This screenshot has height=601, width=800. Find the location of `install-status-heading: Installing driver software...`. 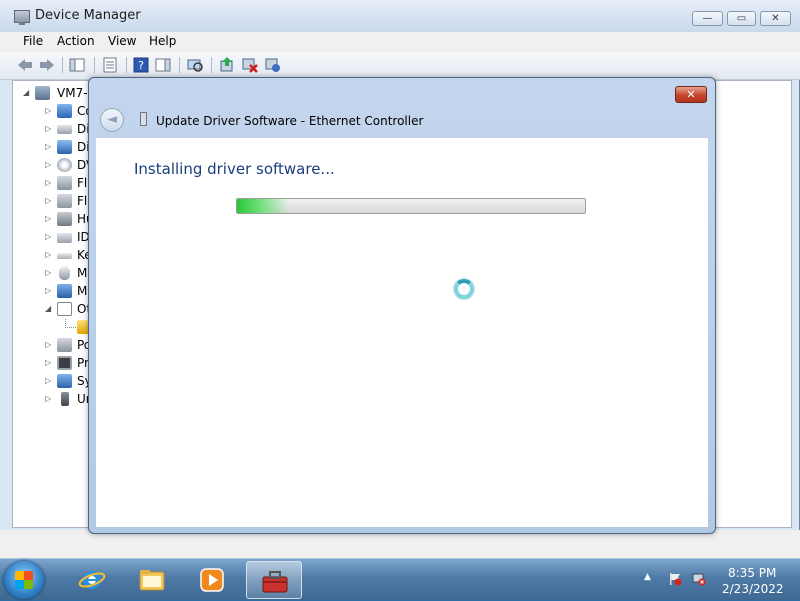

install-status-heading: Installing driver software... is located at coordinates (234, 169).